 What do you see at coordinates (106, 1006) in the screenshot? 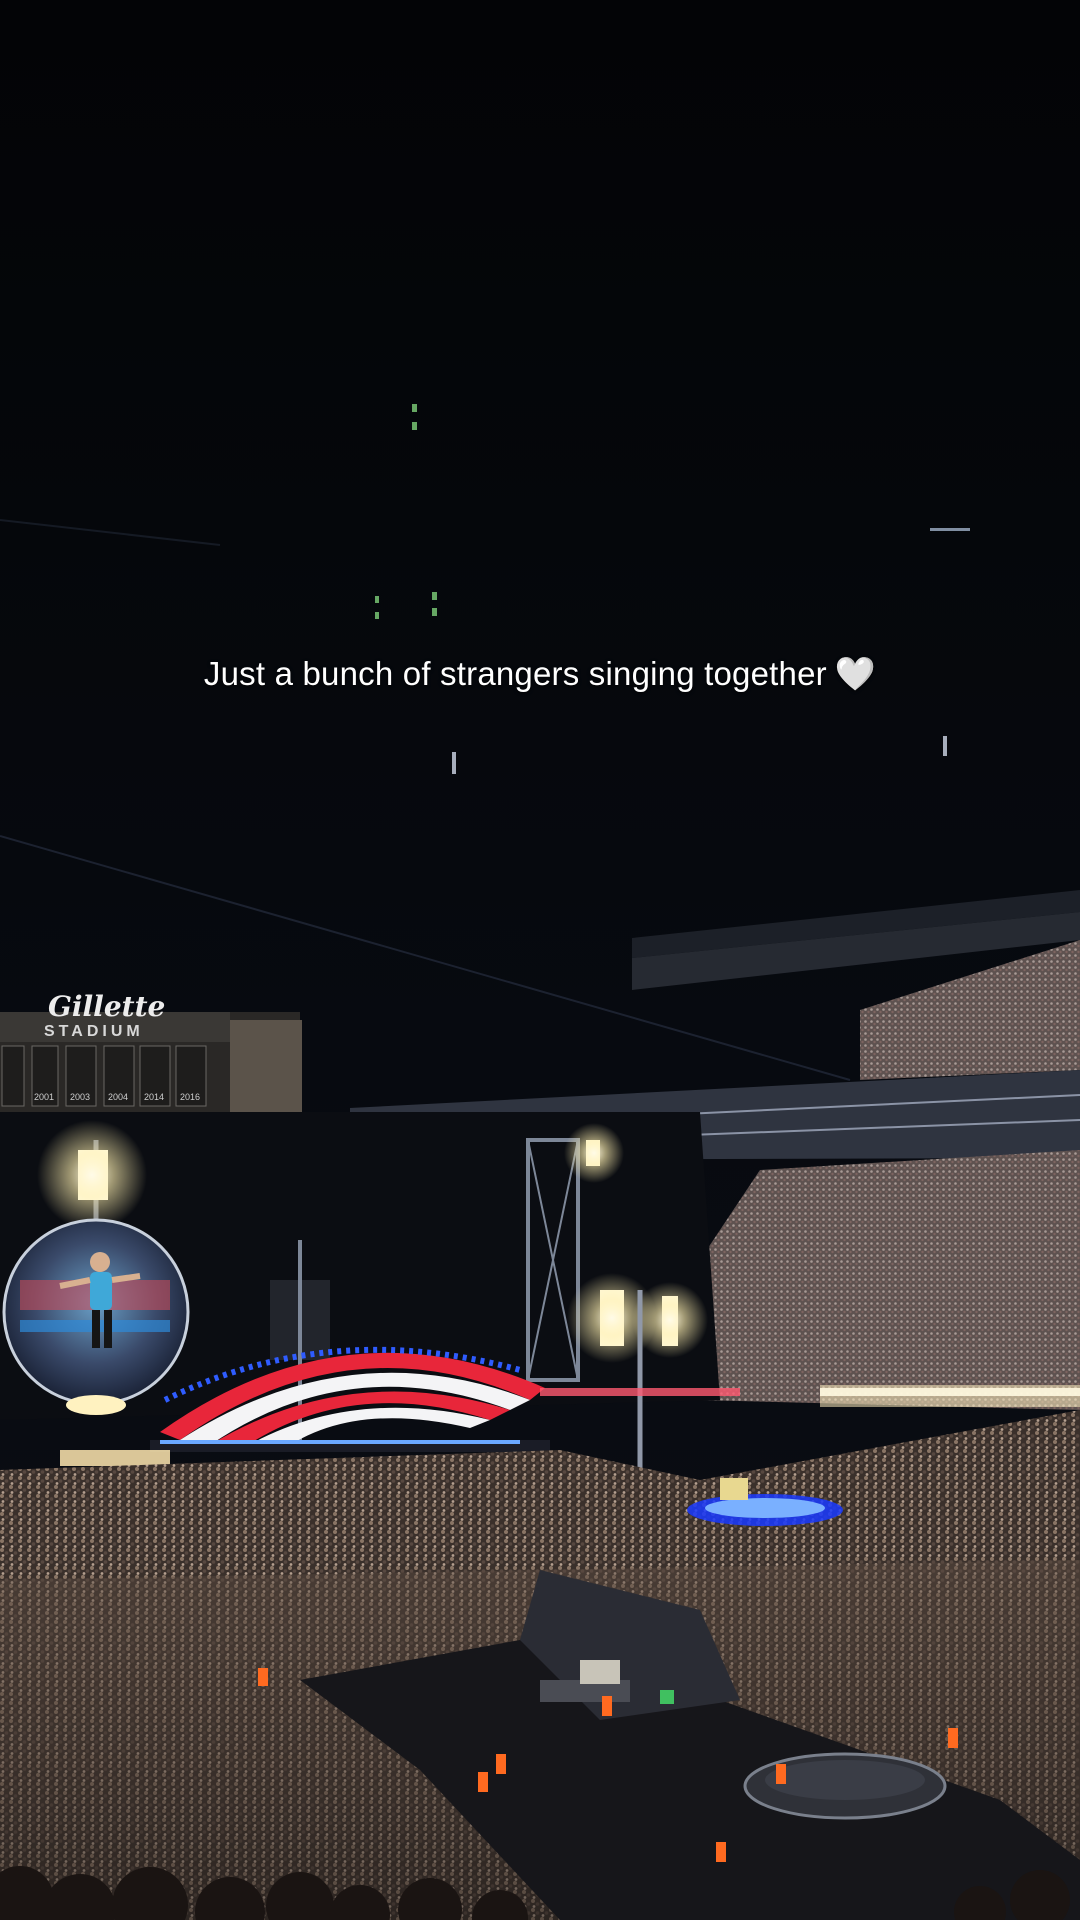
I see `stadium-sign-brand: Gillette` at bounding box center [106, 1006].